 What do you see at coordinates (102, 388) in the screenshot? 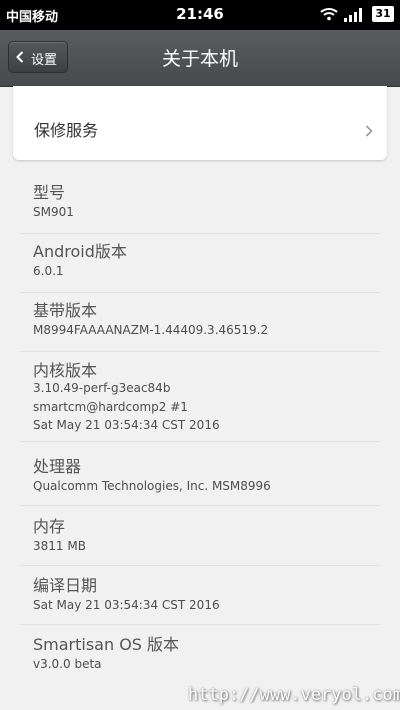
I see `kernel-line-1: 3.10.49-perf-g3eac84b` at bounding box center [102, 388].